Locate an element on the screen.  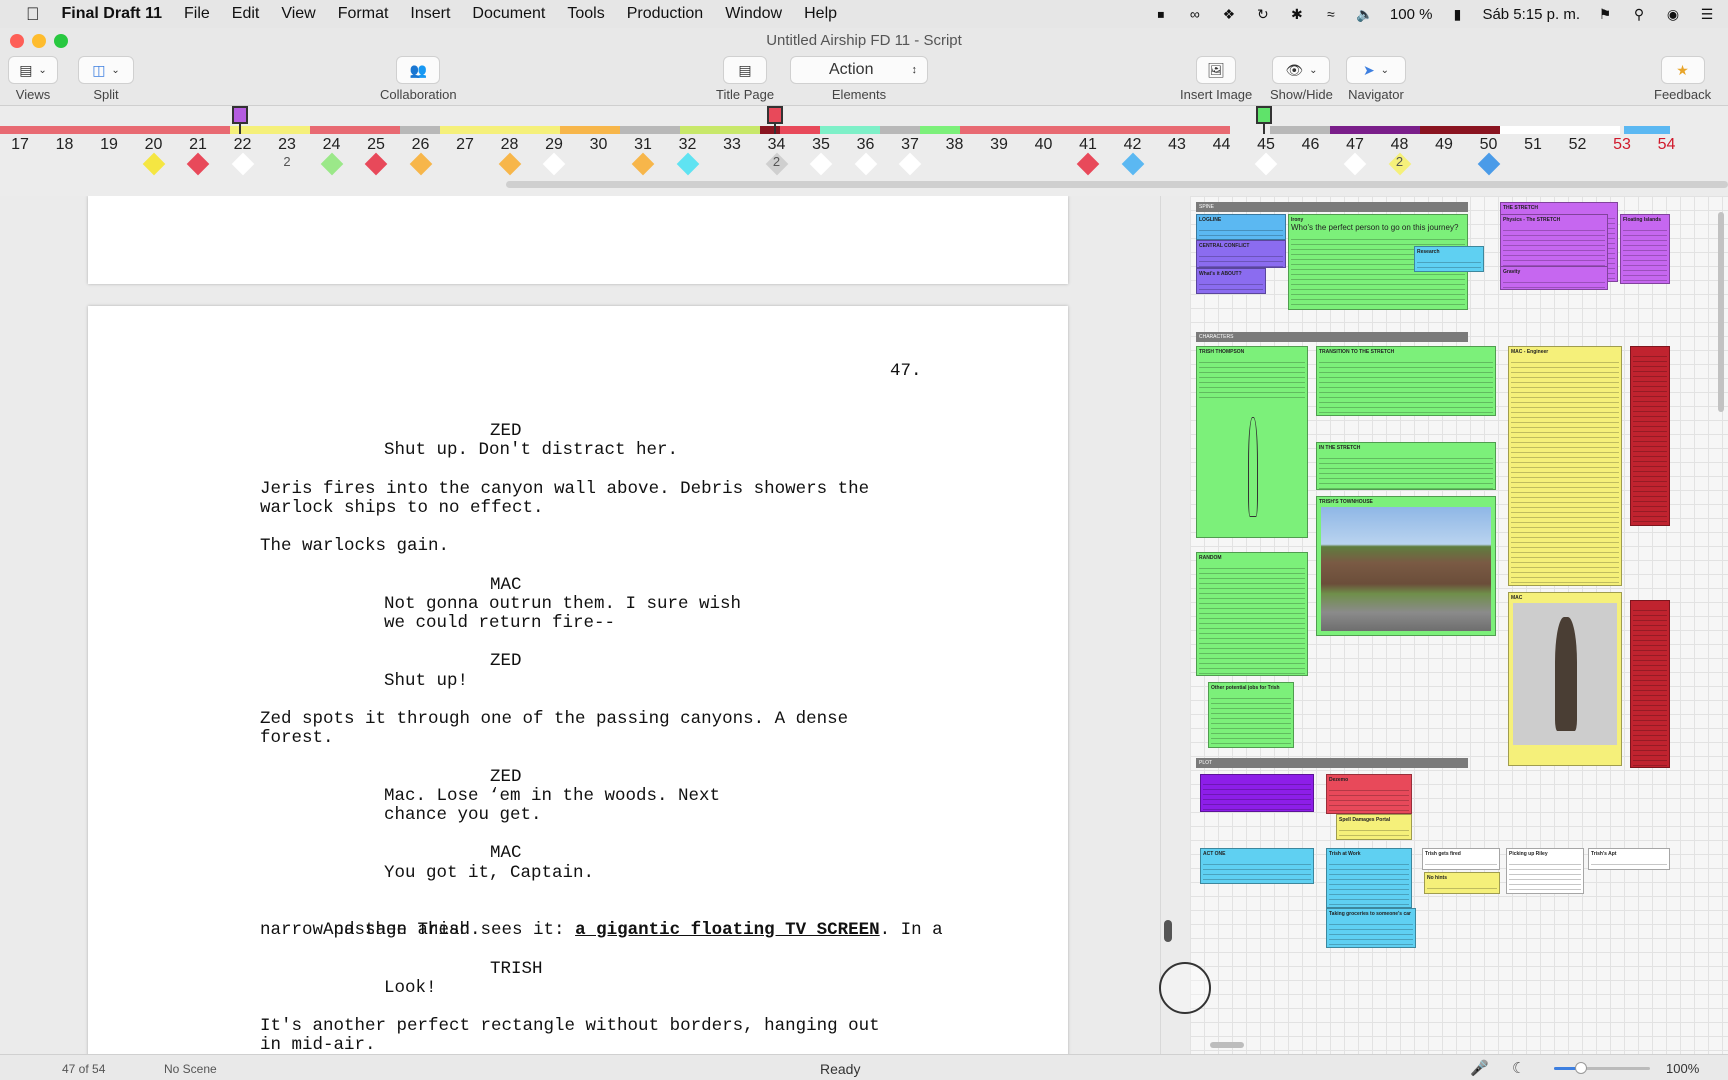
views-button: ▤ ⌄ is located at coordinates (33, 70).